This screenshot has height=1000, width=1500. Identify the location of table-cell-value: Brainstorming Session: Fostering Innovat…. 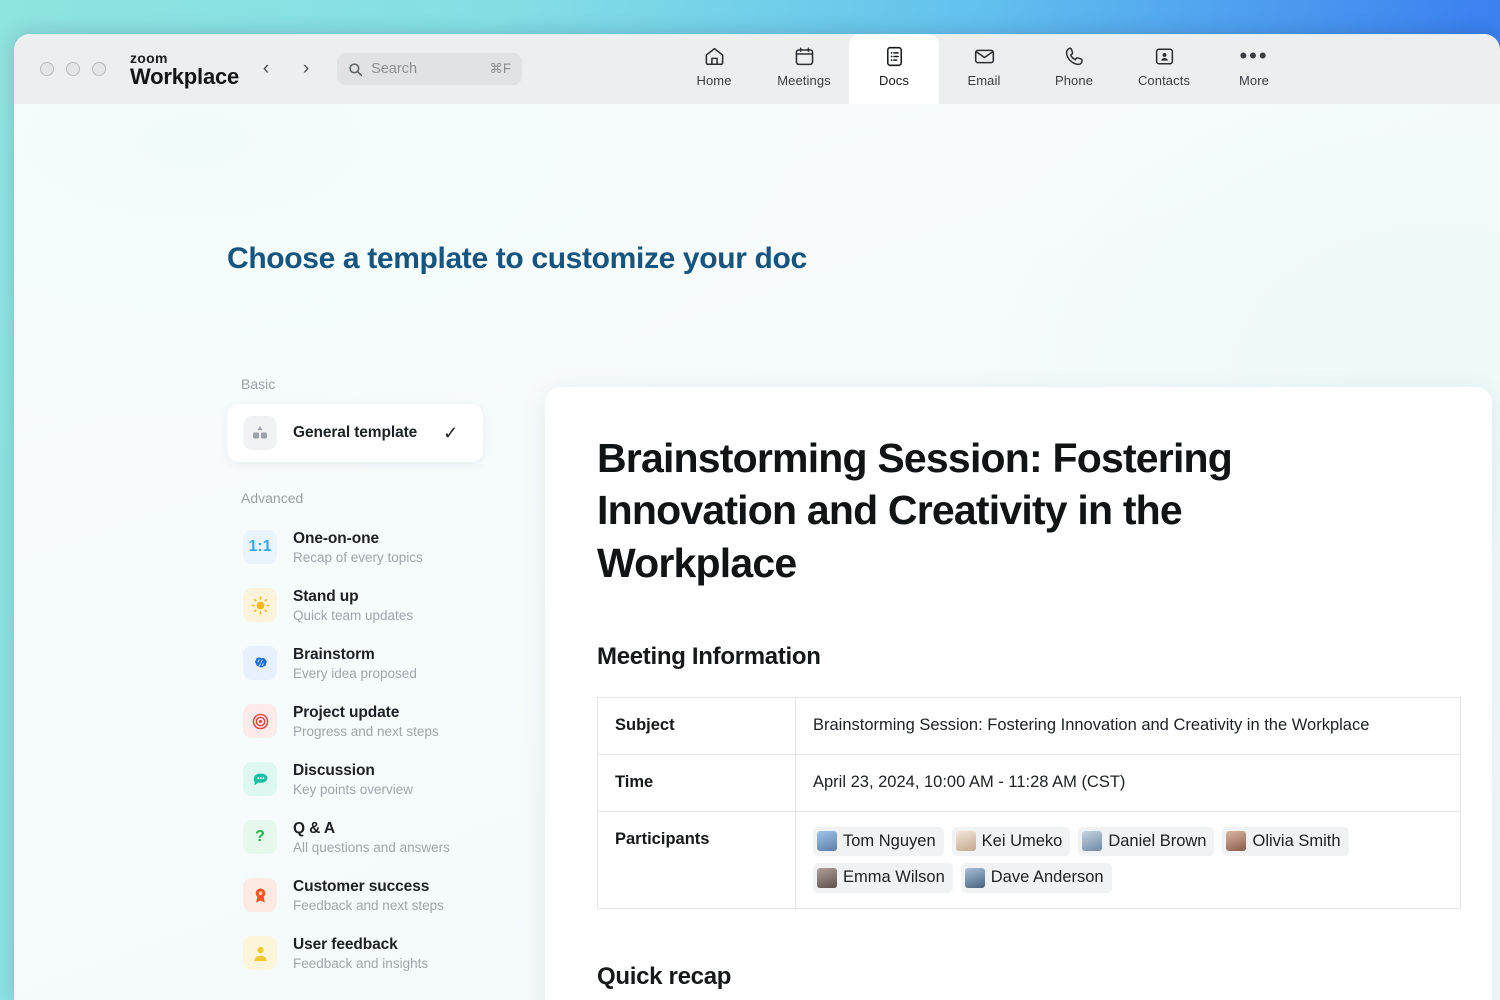
(1128, 726).